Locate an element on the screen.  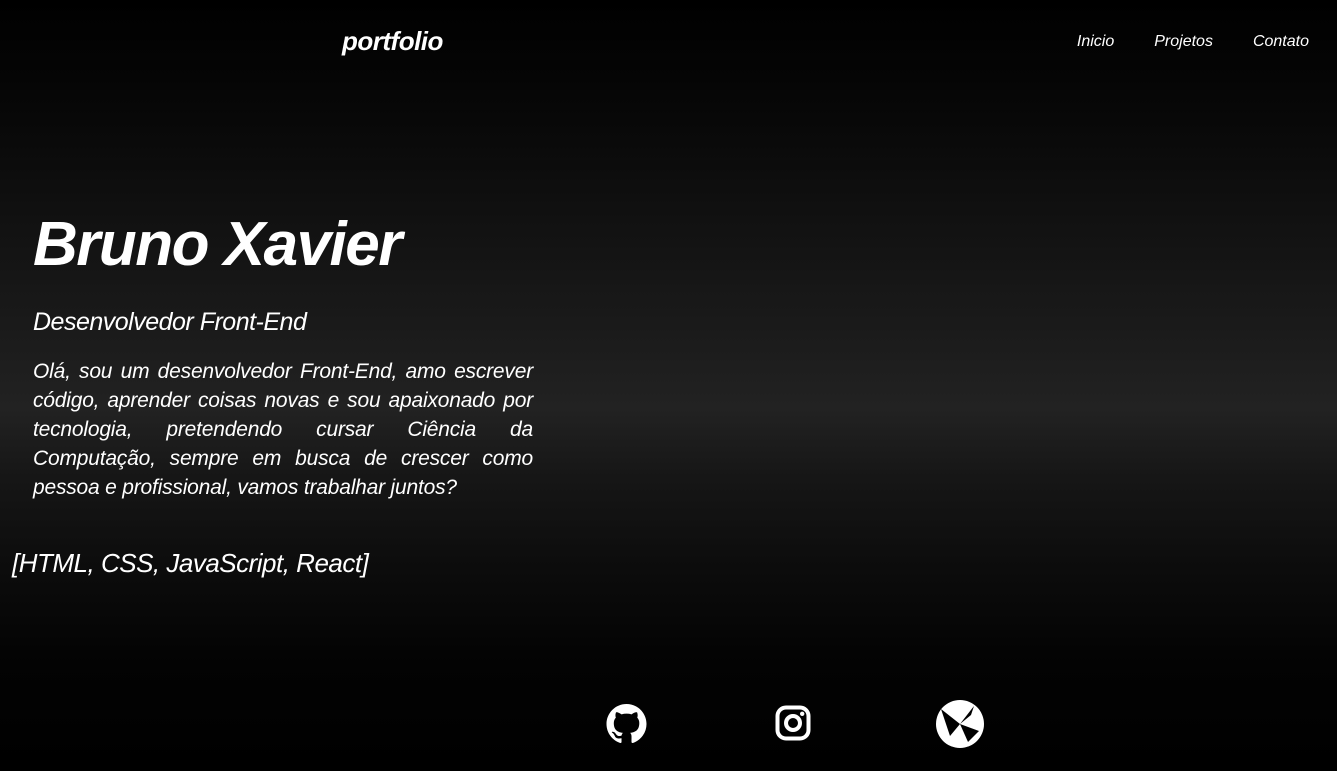
main-nav: Inicio Projetos Contato is located at coordinates (1193, 42).